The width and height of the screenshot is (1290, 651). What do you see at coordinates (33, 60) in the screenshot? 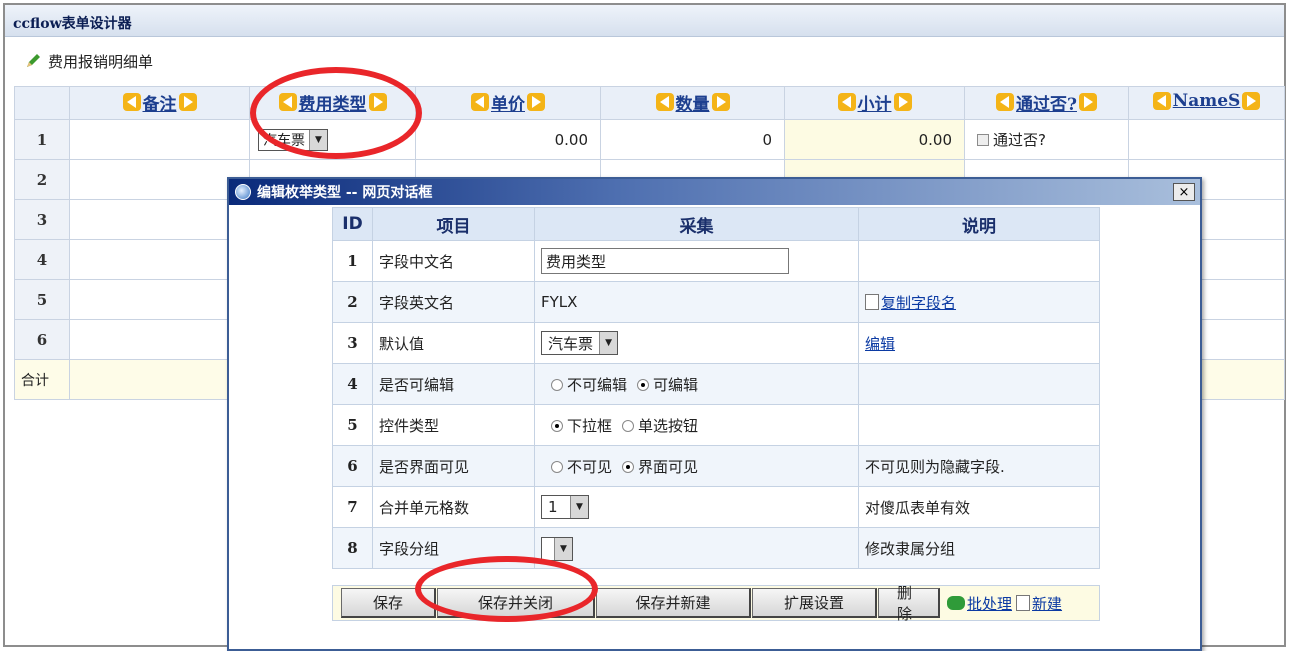
I see `pencil-icon` at bounding box center [33, 60].